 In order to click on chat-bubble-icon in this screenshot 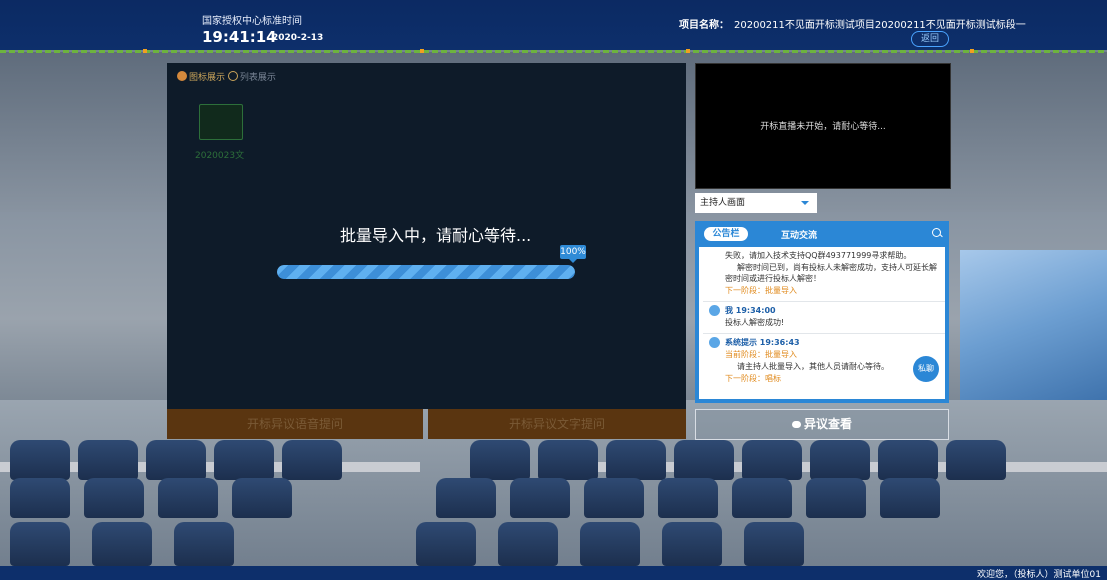, I will do `click(796, 424)`.